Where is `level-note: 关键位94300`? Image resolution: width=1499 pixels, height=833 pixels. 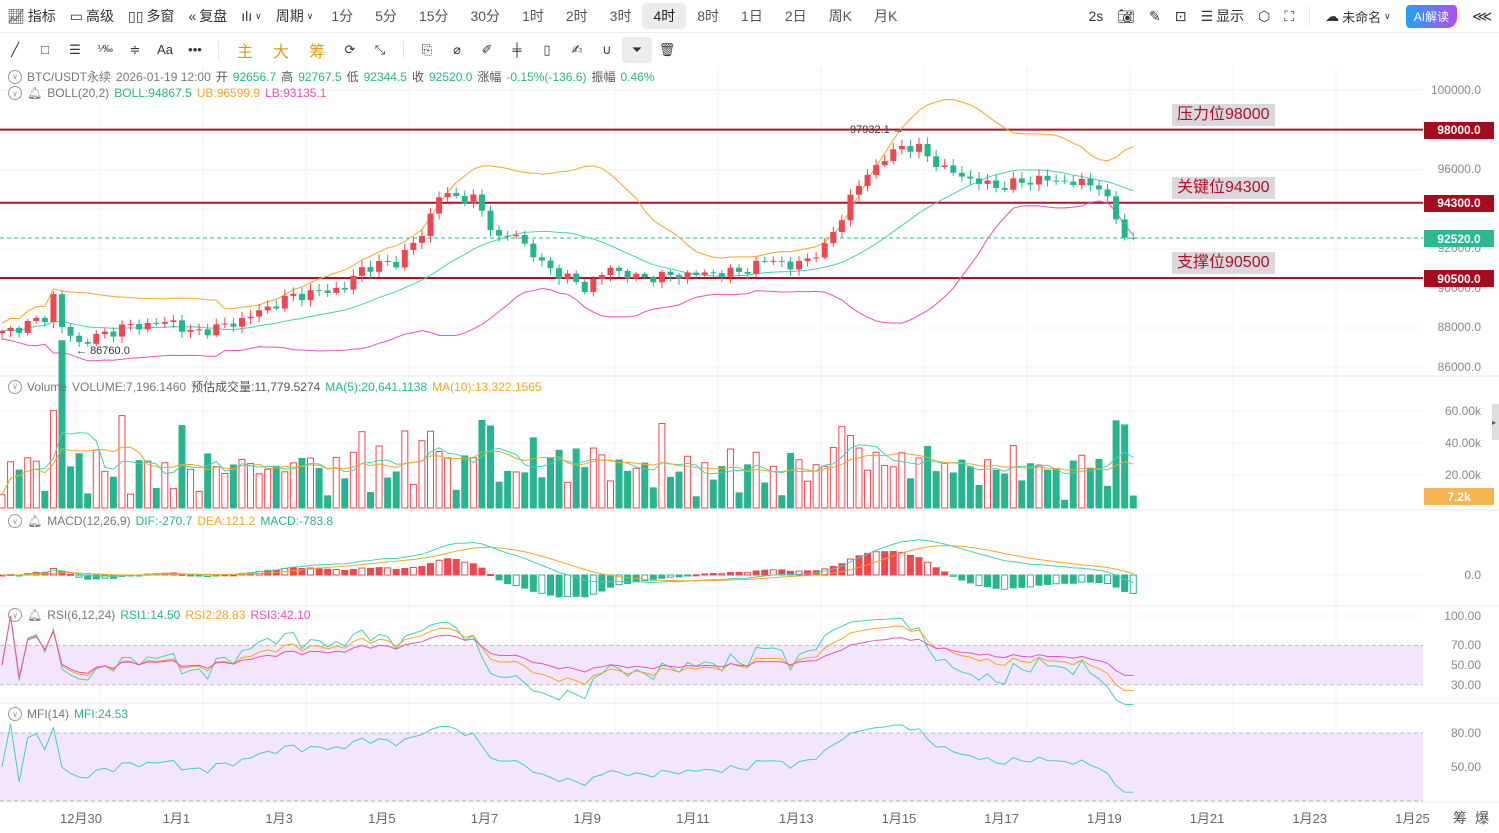
level-note: 关键位94300 is located at coordinates (1223, 187).